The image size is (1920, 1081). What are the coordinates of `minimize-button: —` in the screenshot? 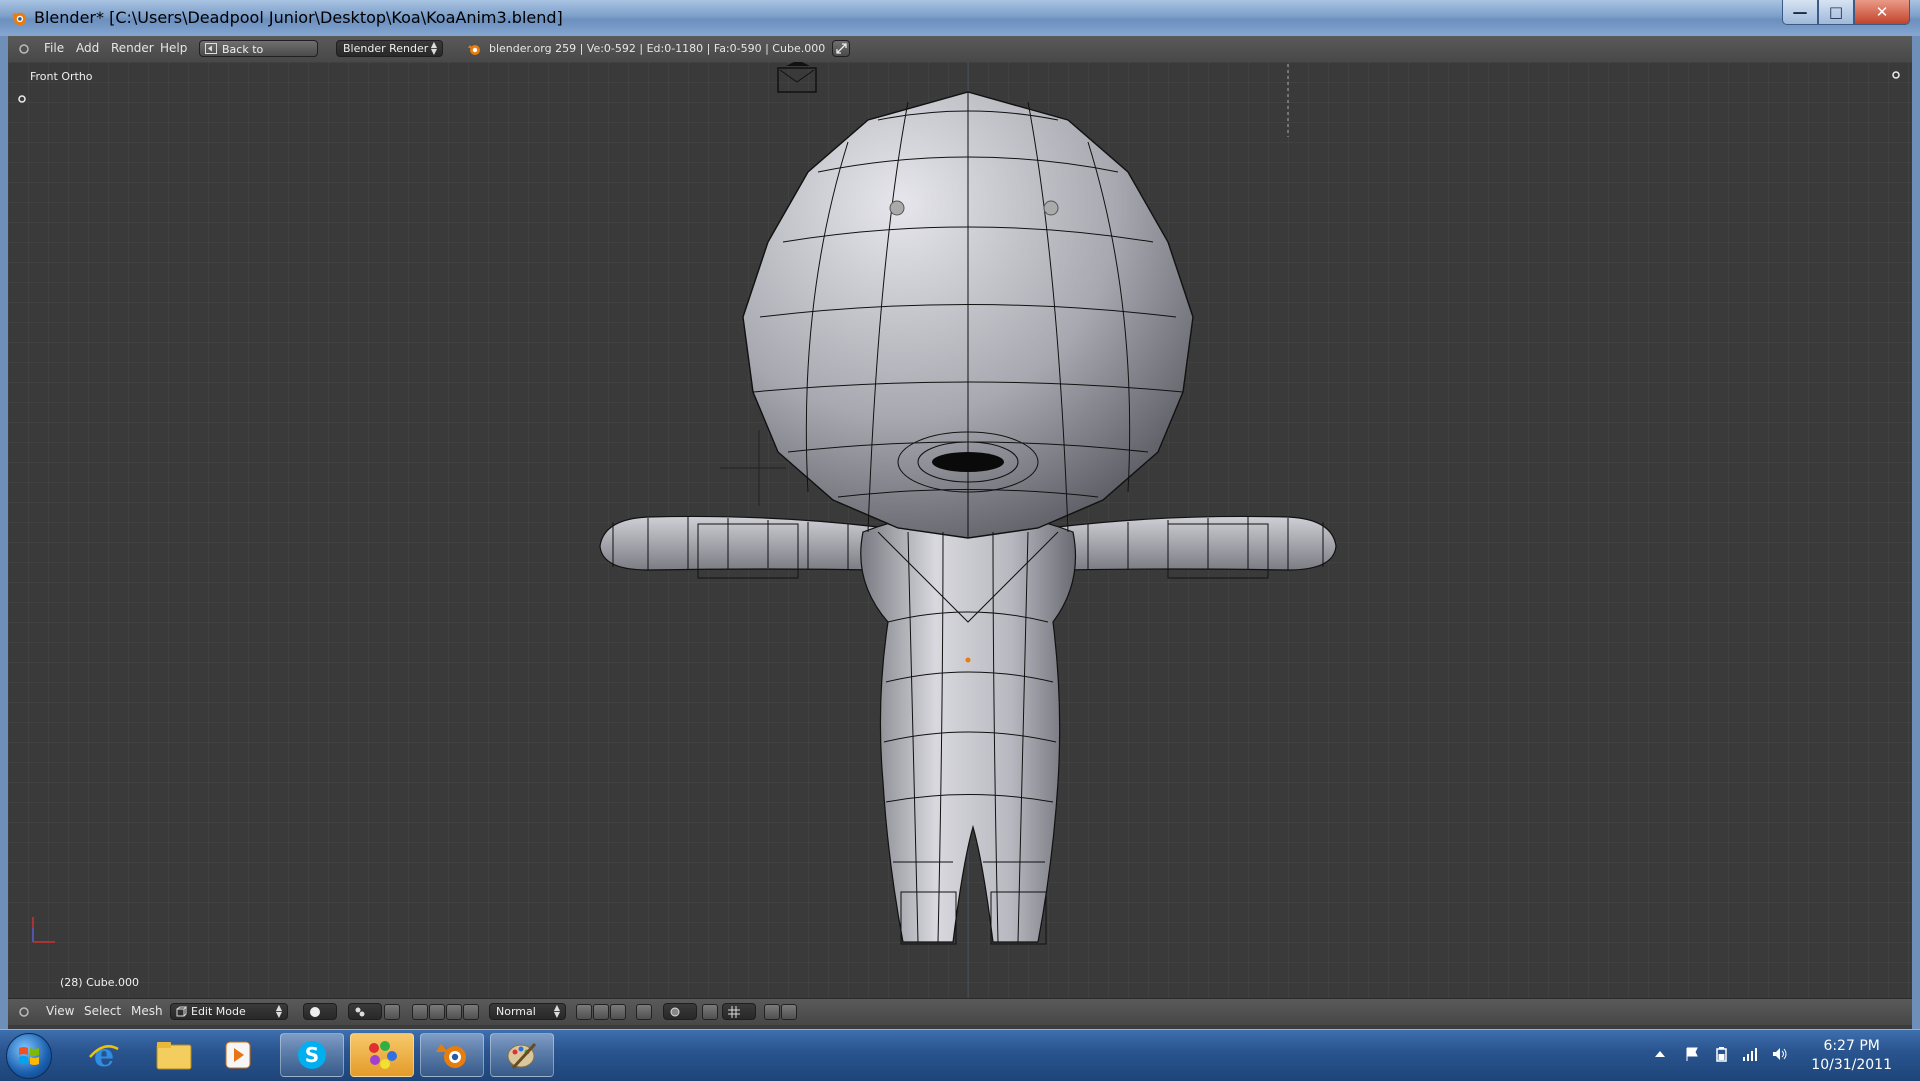 It's located at (1800, 12).